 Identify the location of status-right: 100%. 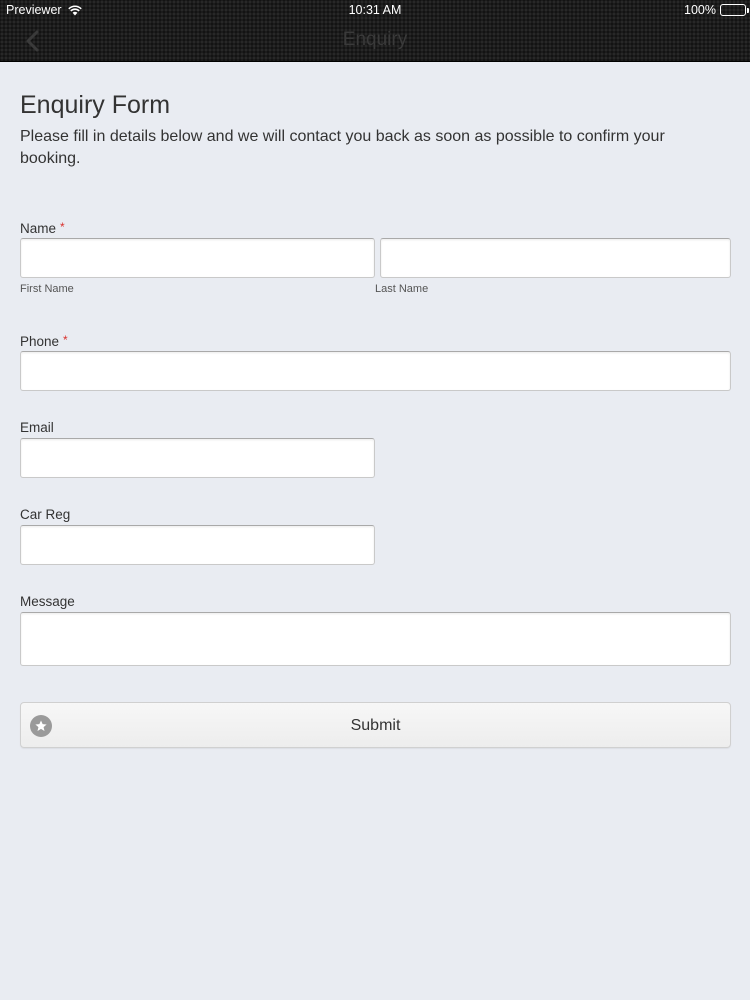
(716, 10).